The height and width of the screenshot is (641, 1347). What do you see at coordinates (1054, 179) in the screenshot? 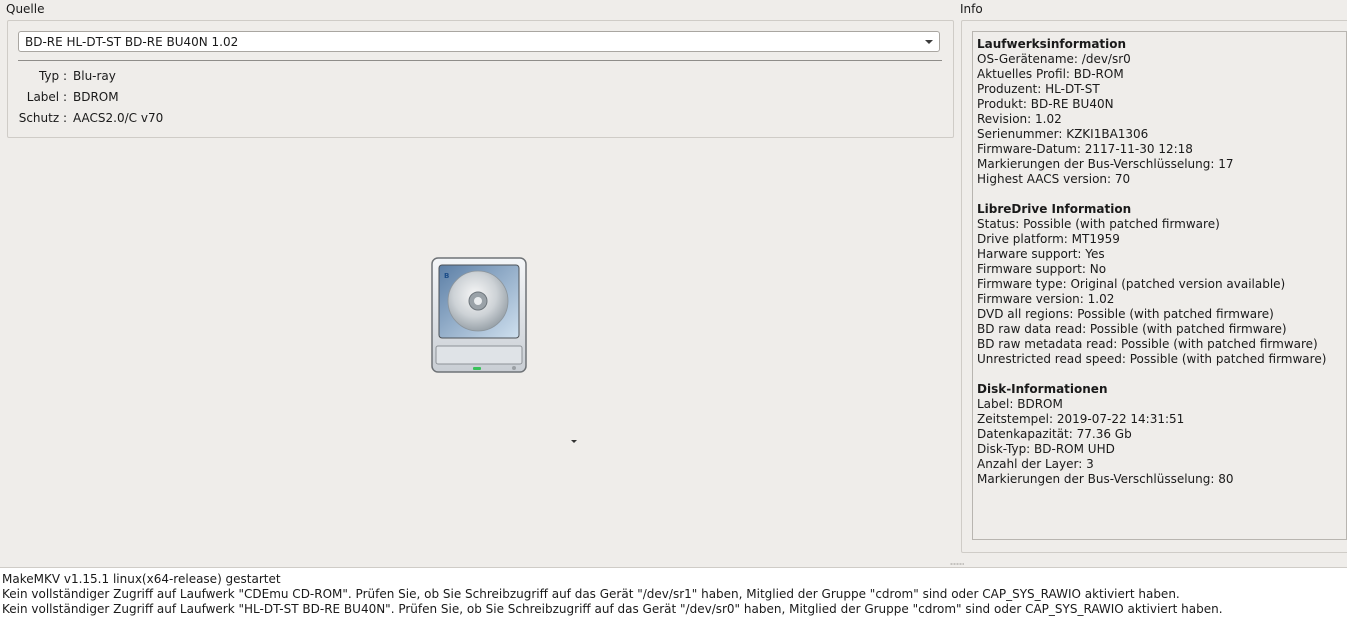
I see `info-line: Highest AACS version: 70` at bounding box center [1054, 179].